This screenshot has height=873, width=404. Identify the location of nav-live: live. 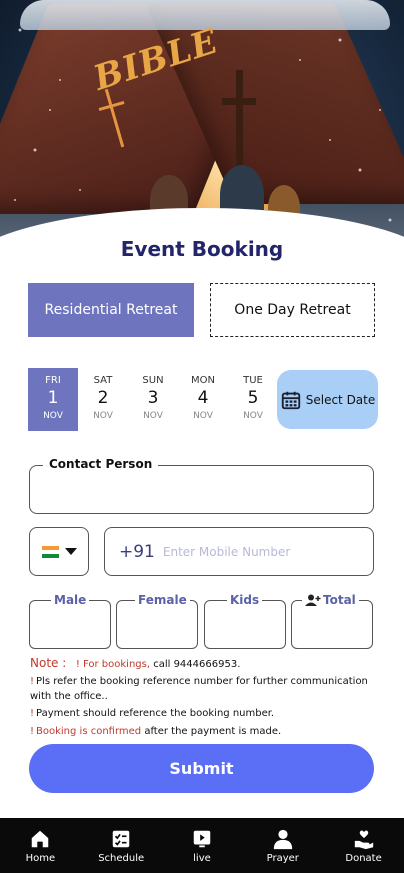
(202, 846).